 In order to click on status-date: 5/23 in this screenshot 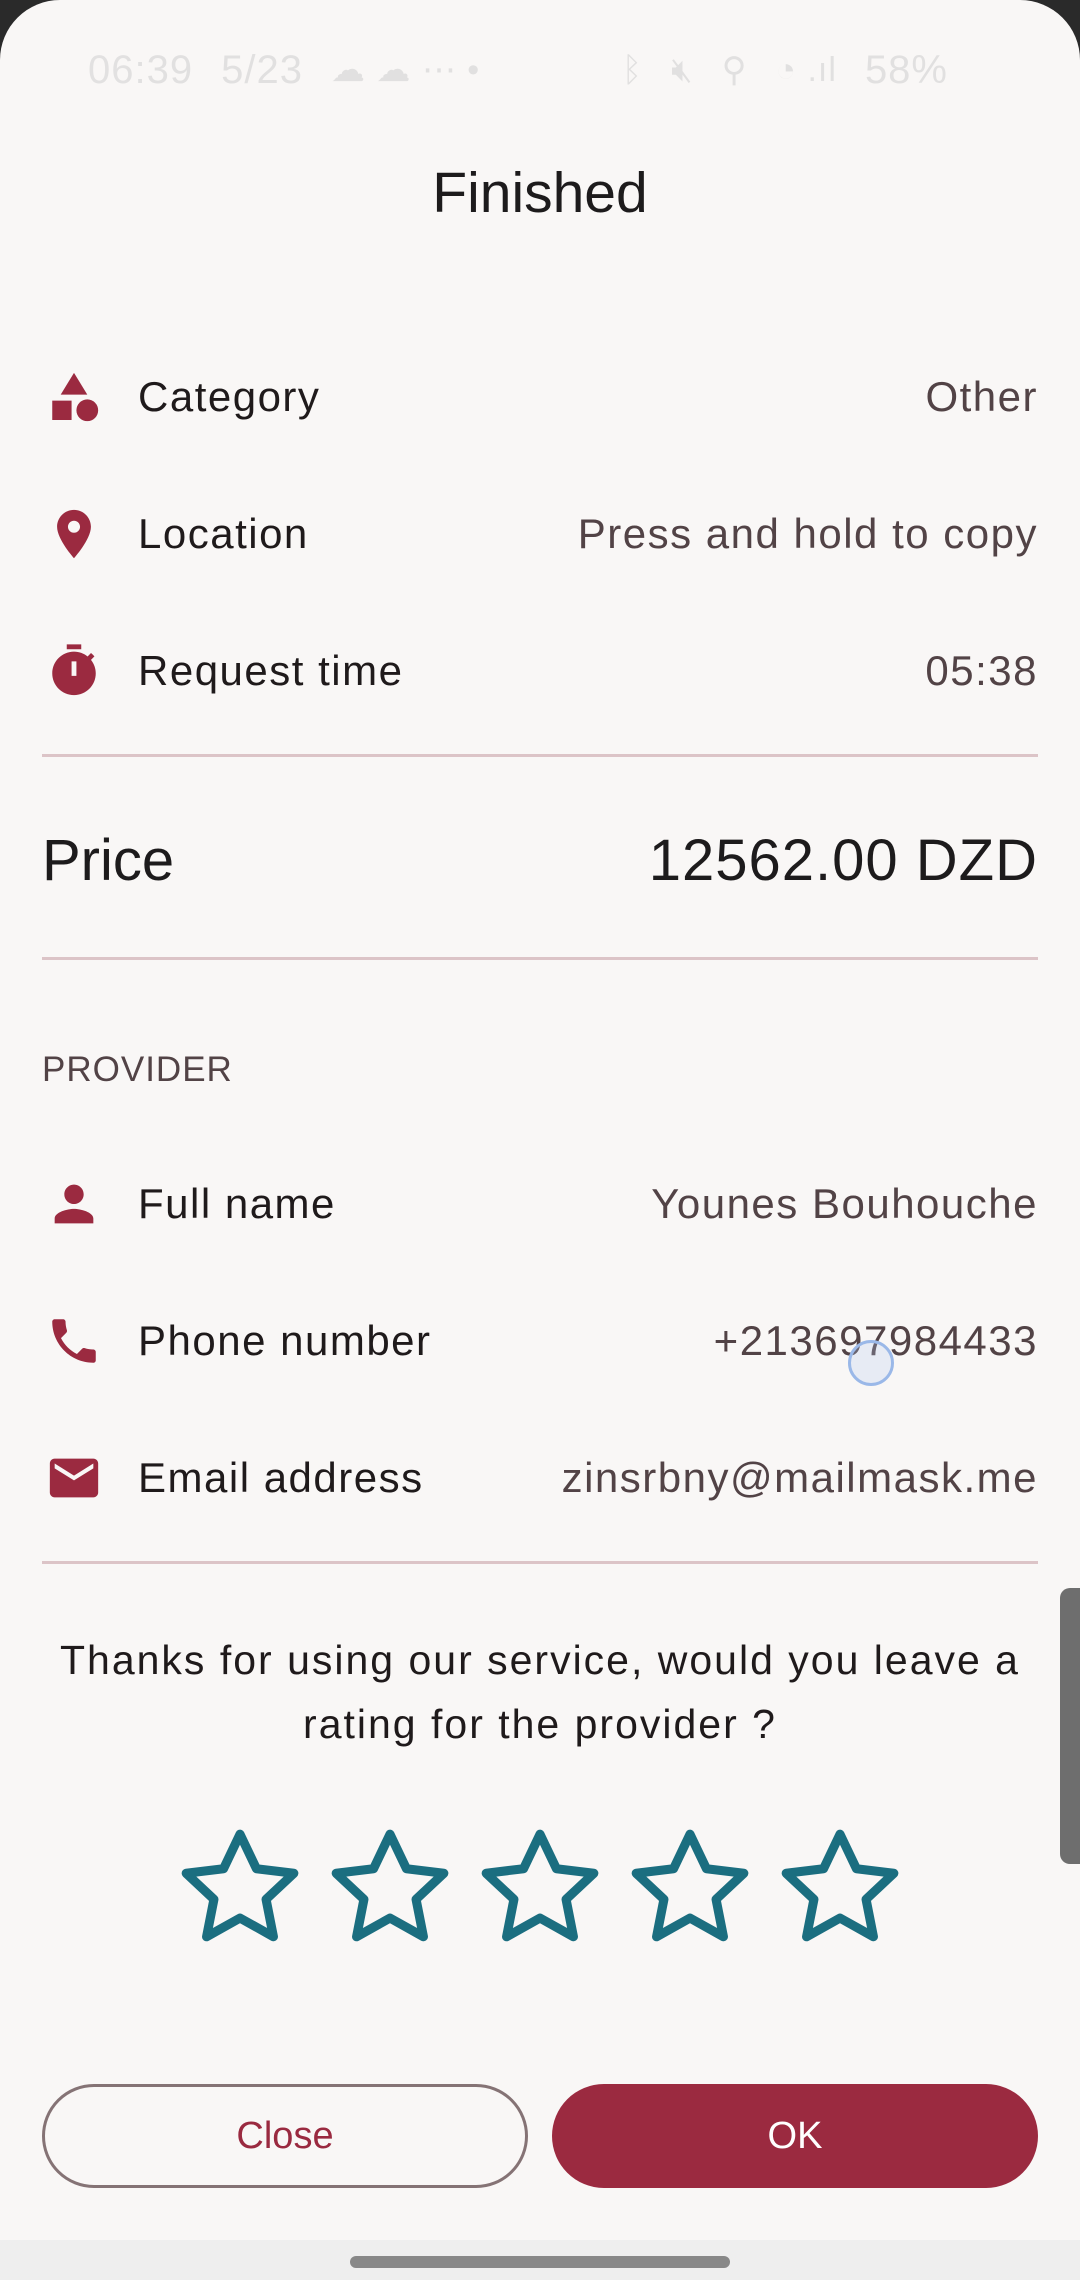, I will do `click(262, 69)`.